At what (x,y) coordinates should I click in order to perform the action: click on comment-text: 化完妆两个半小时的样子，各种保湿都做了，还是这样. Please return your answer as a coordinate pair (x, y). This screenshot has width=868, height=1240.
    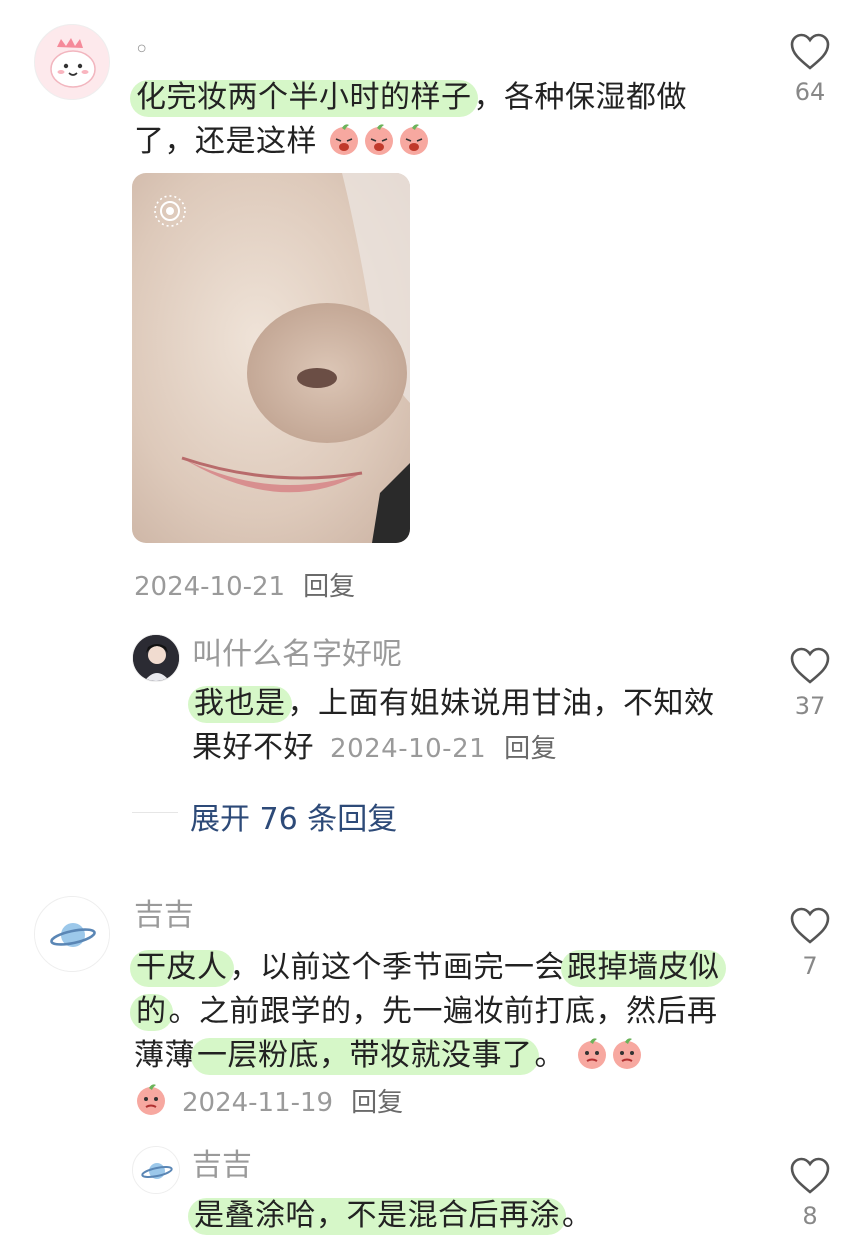
    Looking at the image, I should click on (432, 120).